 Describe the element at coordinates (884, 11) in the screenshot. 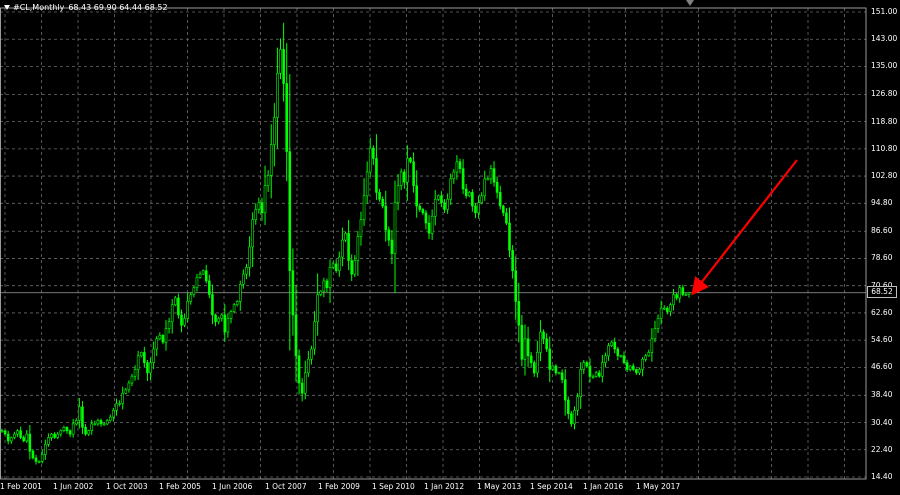

I see `price-tick-label: 151.00` at that location.